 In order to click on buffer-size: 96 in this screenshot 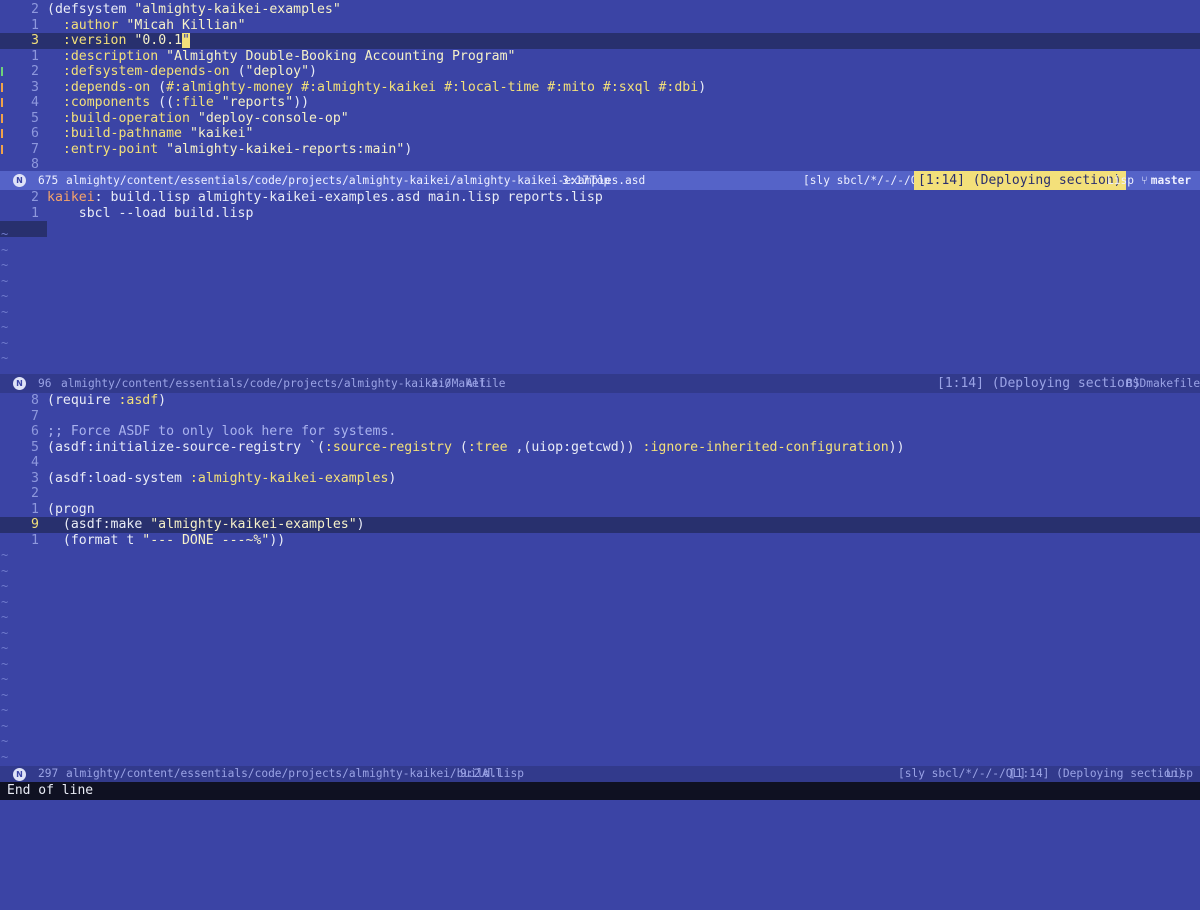, I will do `click(45, 383)`.